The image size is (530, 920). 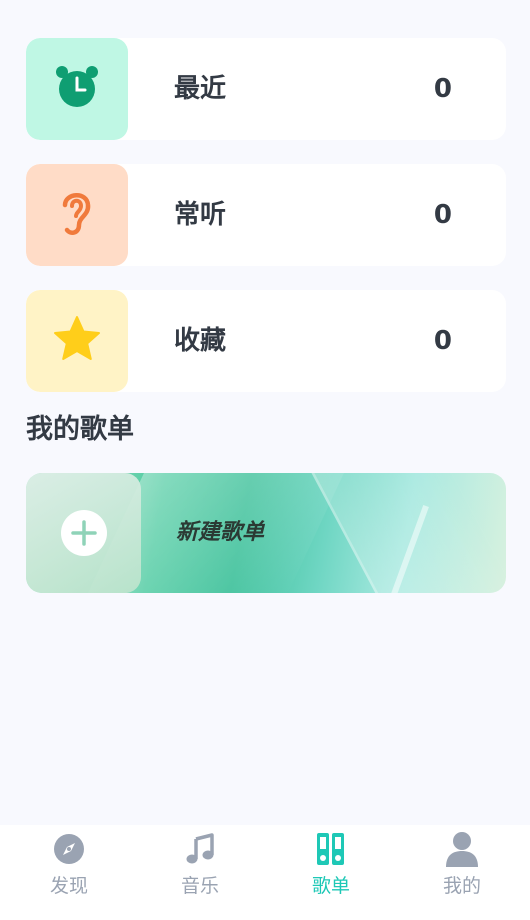 I want to click on tab-discover: 发现, so click(x=69, y=866).